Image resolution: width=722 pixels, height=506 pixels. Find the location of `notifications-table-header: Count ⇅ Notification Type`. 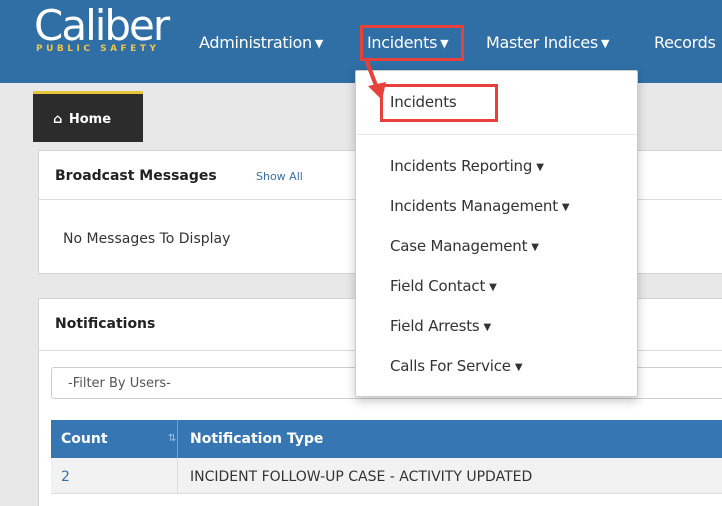

notifications-table-header: Count ⇅ Notification Type is located at coordinates (386, 439).